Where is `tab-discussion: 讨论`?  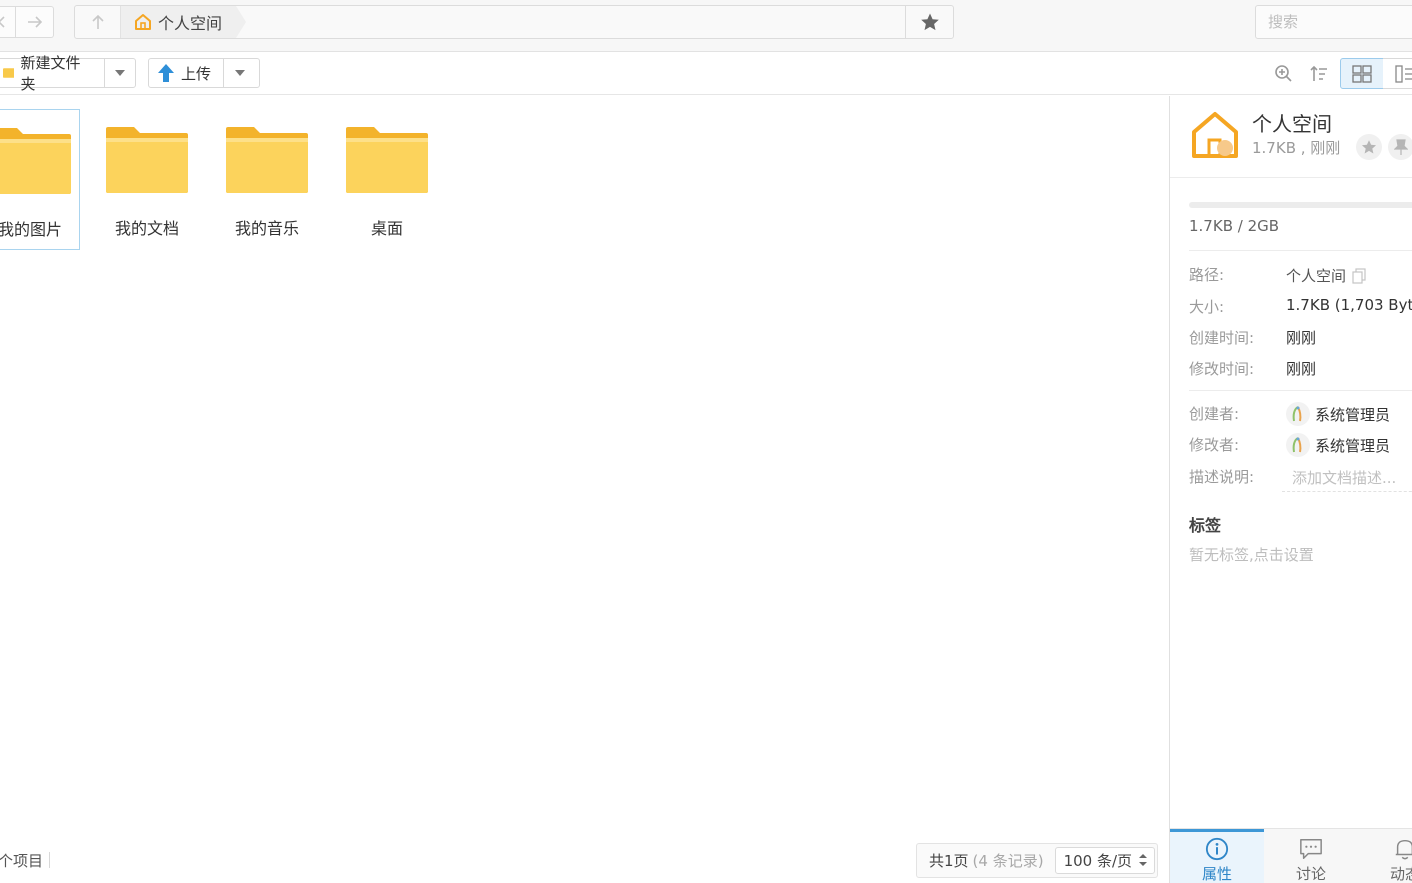 tab-discussion: 讨论 is located at coordinates (1311, 856).